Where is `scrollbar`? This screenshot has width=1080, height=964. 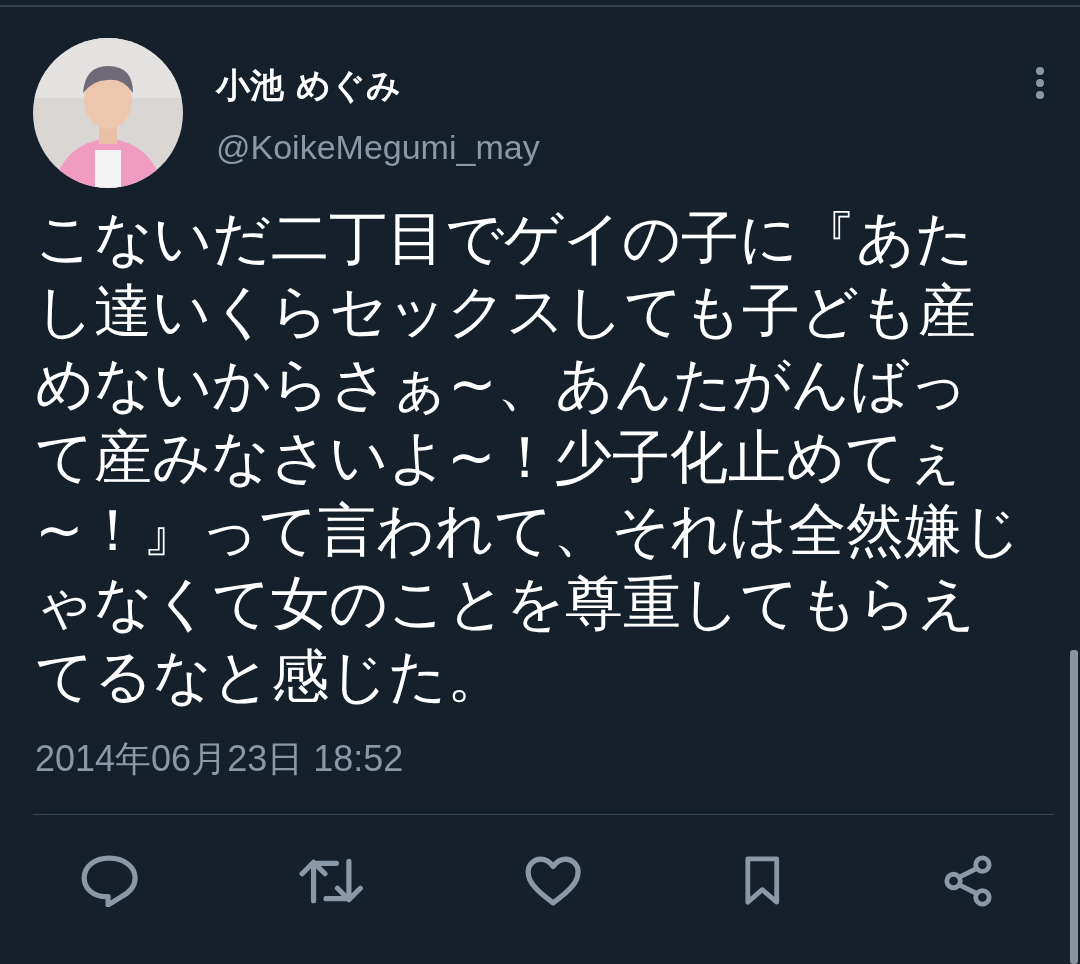 scrollbar is located at coordinates (1074, 807).